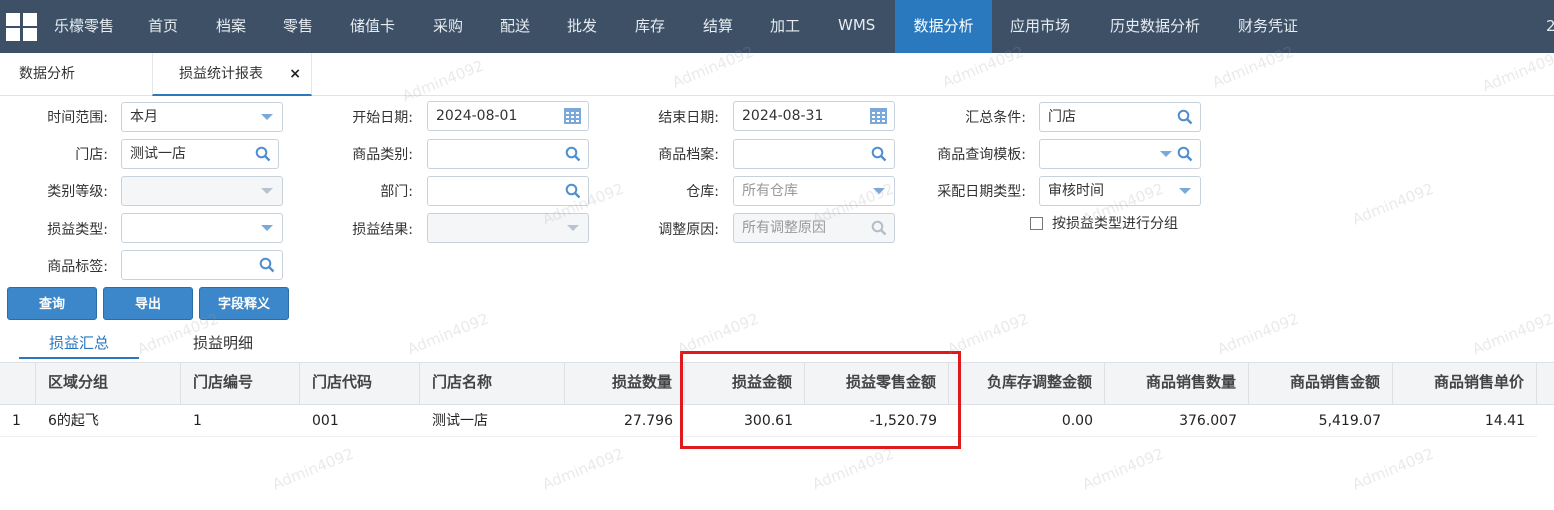 The image size is (1554, 510). I want to click on summary-condition-input: 门店, so click(1120, 117).